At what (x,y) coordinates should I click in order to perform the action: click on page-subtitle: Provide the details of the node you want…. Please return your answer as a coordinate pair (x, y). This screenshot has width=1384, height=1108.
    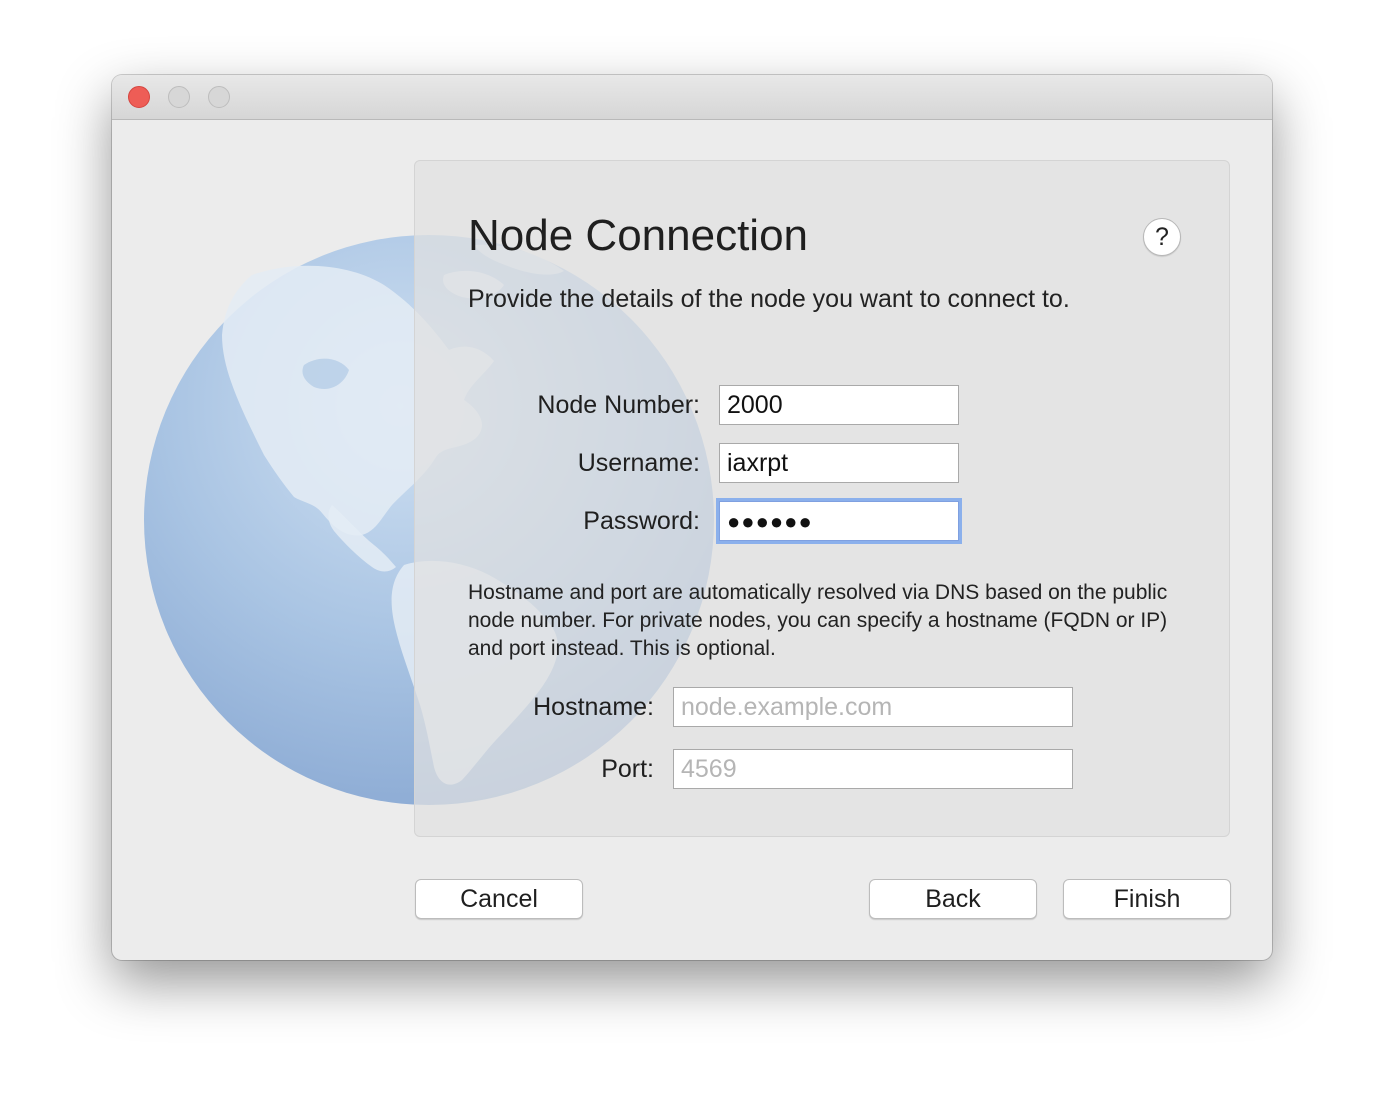
    Looking at the image, I should click on (769, 299).